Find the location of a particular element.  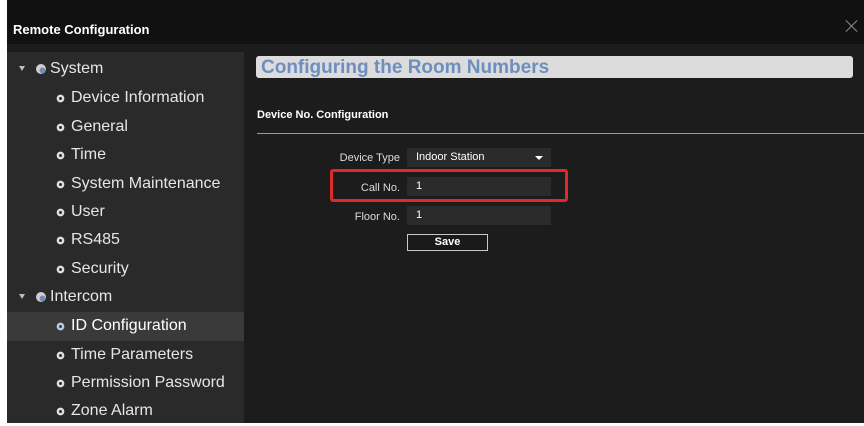

sidebar-item-security: Security is located at coordinates (125, 269).